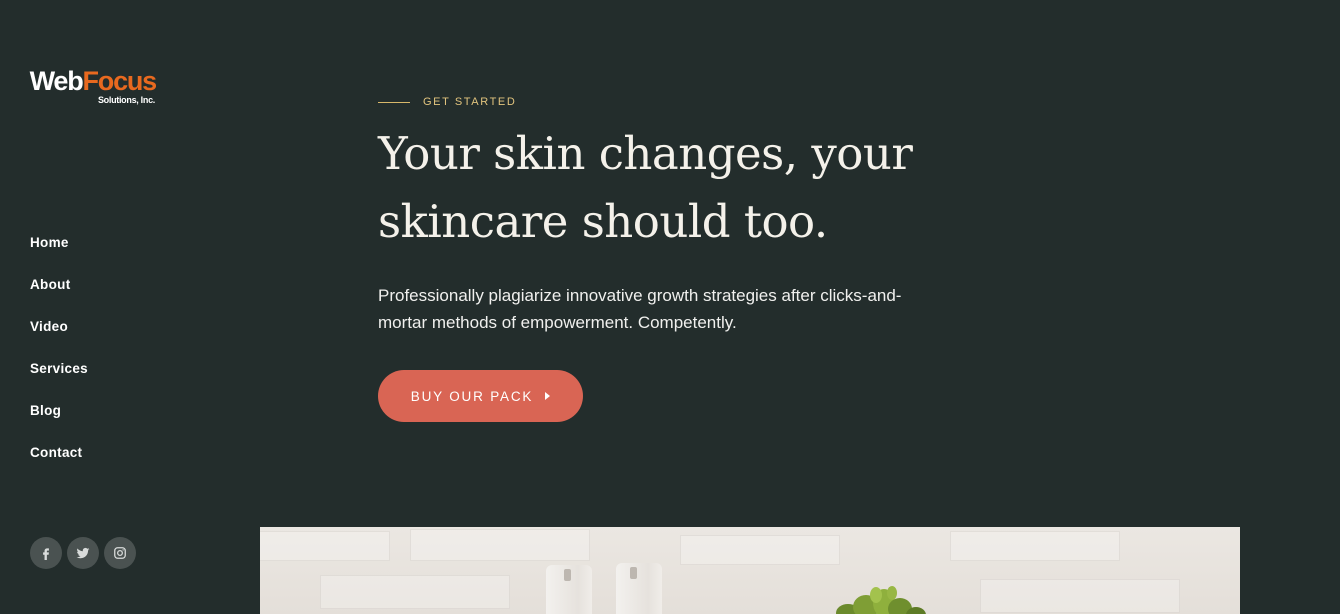 The image size is (1340, 614). What do you see at coordinates (750, 570) in the screenshot?
I see `hero-product-image` at bounding box center [750, 570].